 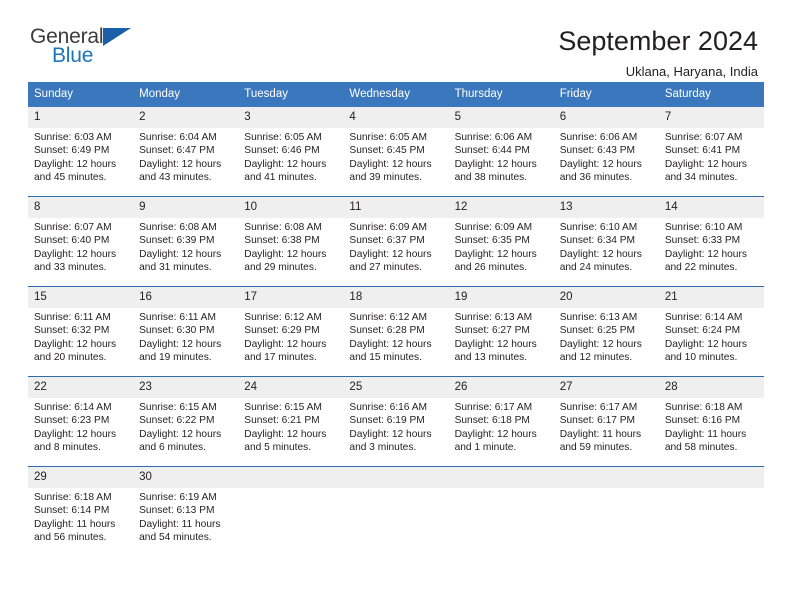 I want to click on day-number: 12, so click(x=501, y=207).